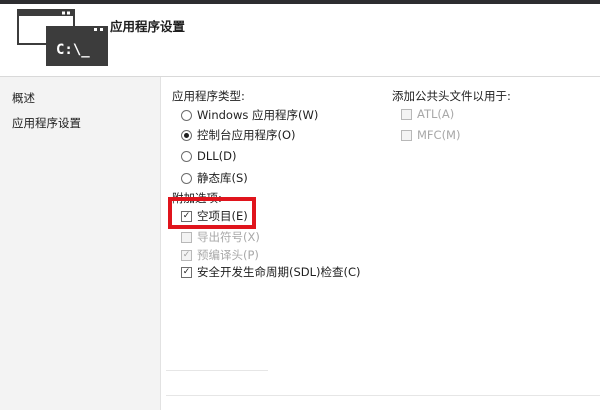 The height and width of the screenshot is (410, 600). I want to click on radio-console-app: 控制台应用程序(O), so click(238, 135).